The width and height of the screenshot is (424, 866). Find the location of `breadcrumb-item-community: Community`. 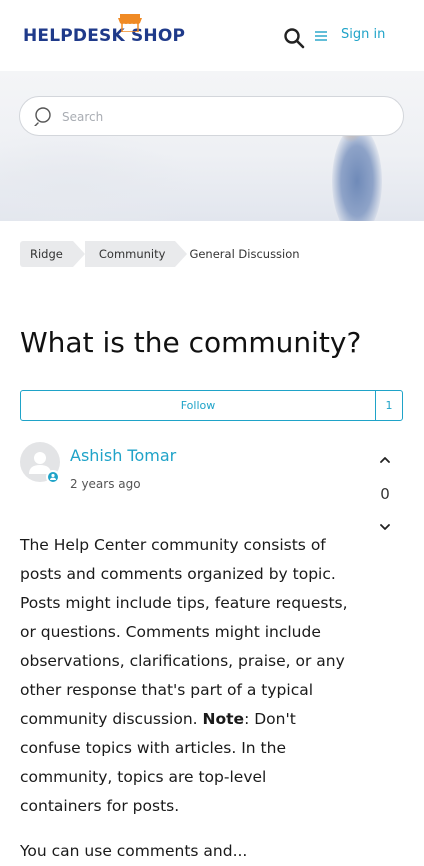

breadcrumb-item-community: Community is located at coordinates (135, 254).